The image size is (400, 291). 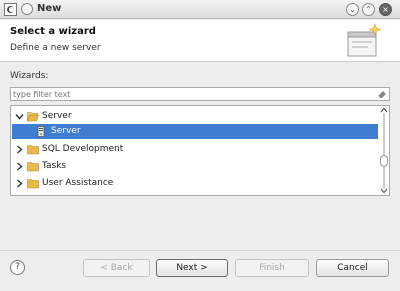 What do you see at coordinates (33, 117) in the screenshot?
I see `folder-open-icon` at bounding box center [33, 117].